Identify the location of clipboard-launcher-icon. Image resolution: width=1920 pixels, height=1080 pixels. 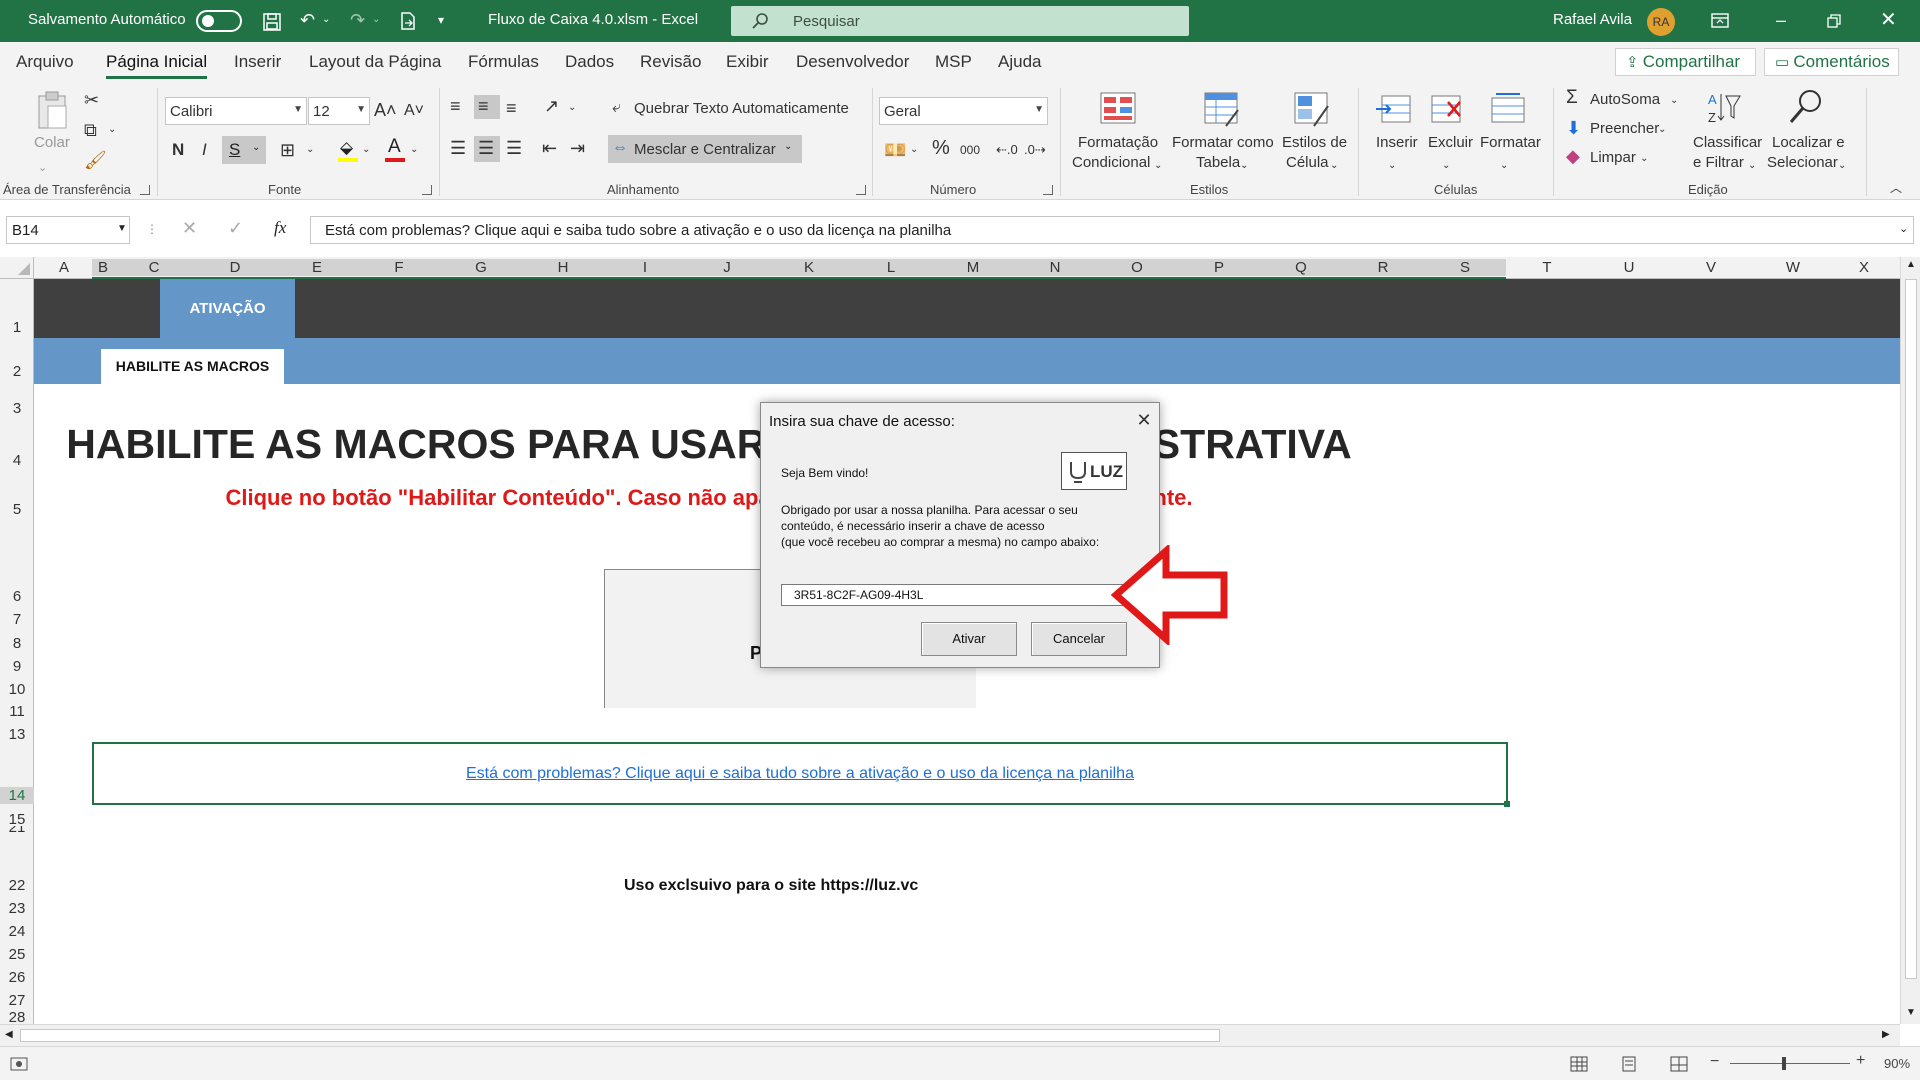
(145, 190).